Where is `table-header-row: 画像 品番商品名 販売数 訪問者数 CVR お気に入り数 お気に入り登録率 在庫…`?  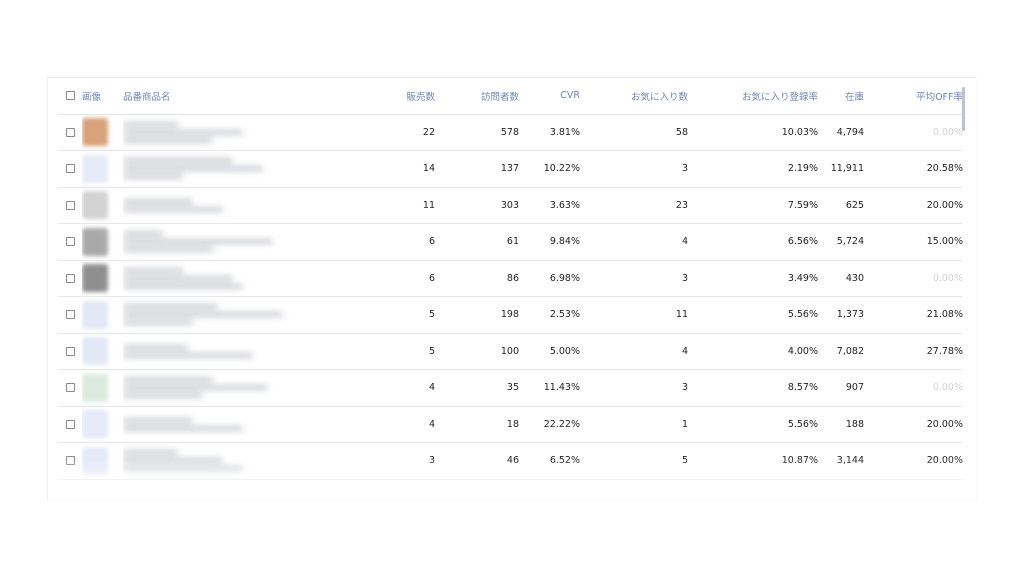
table-header-row: 画像 品番商品名 販売数 訪問者数 CVR お気に入り数 お気に入り登録率 在庫… is located at coordinates (510, 96).